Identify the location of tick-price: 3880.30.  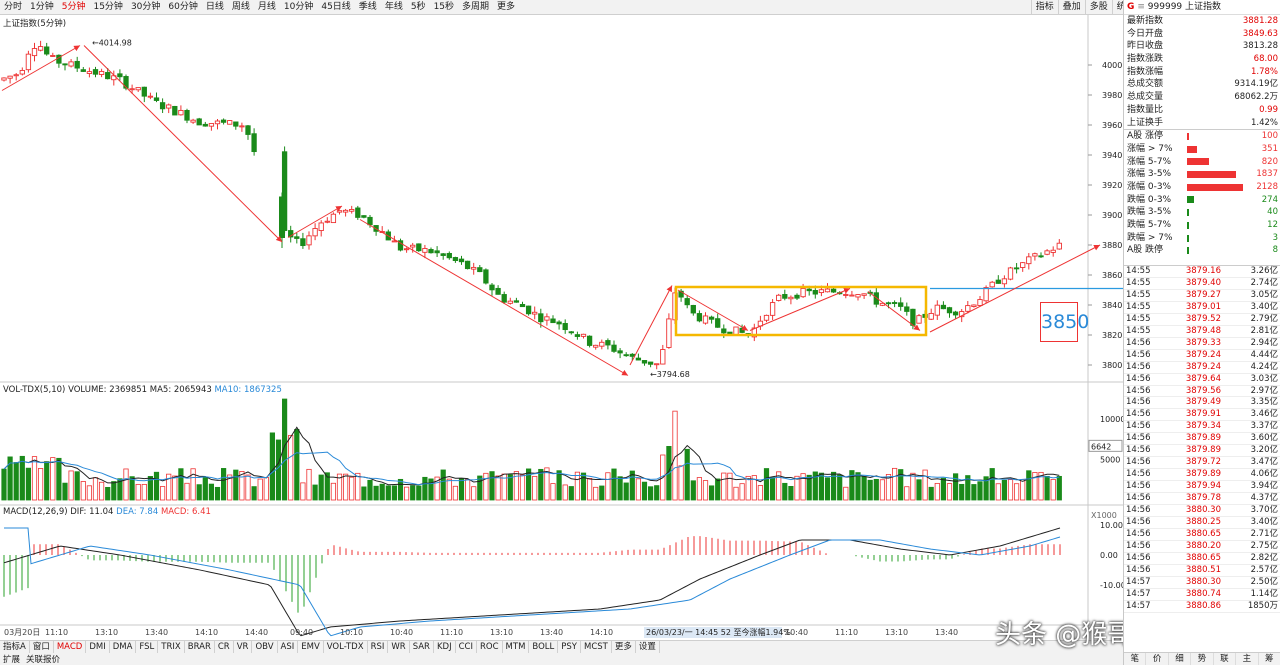
(1203, 510).